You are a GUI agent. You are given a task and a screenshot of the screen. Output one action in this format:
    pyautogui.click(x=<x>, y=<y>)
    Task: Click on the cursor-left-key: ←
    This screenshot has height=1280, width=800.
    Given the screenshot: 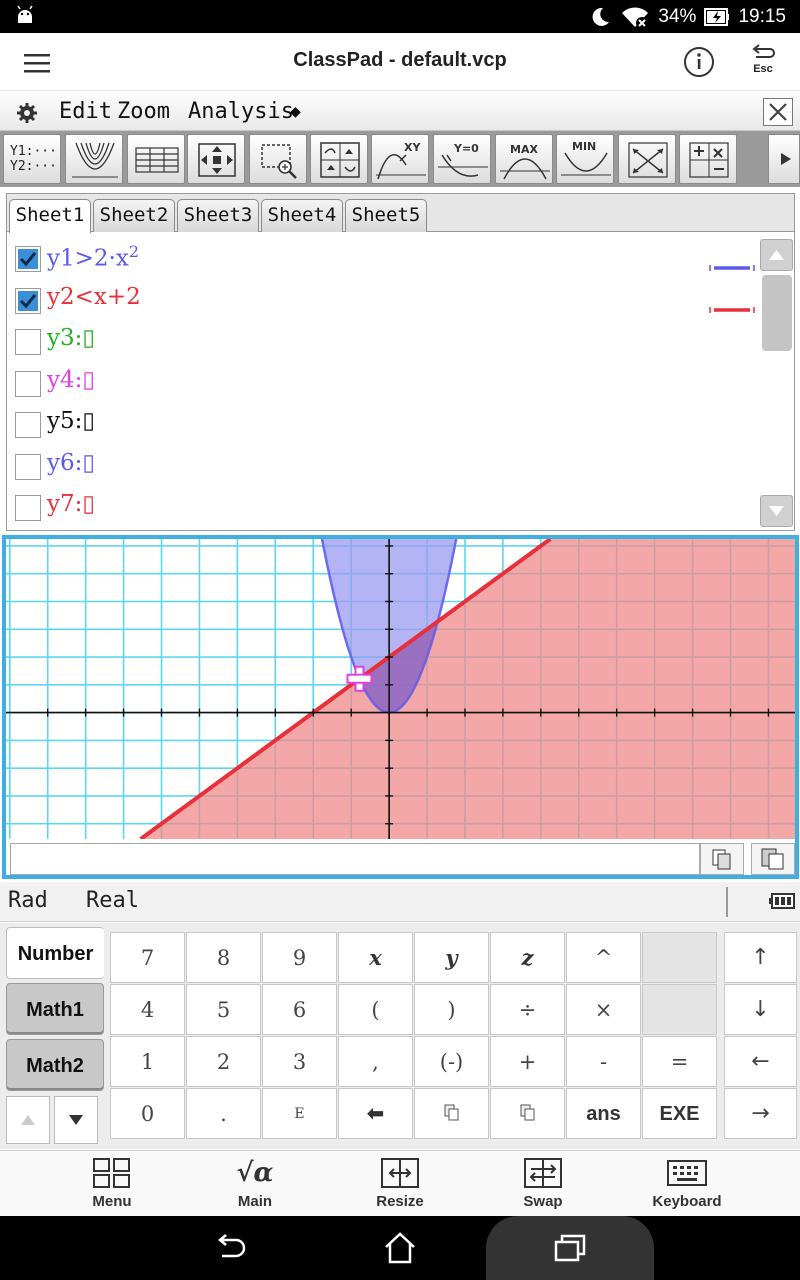 What is the action you would take?
    pyautogui.click(x=760, y=1061)
    